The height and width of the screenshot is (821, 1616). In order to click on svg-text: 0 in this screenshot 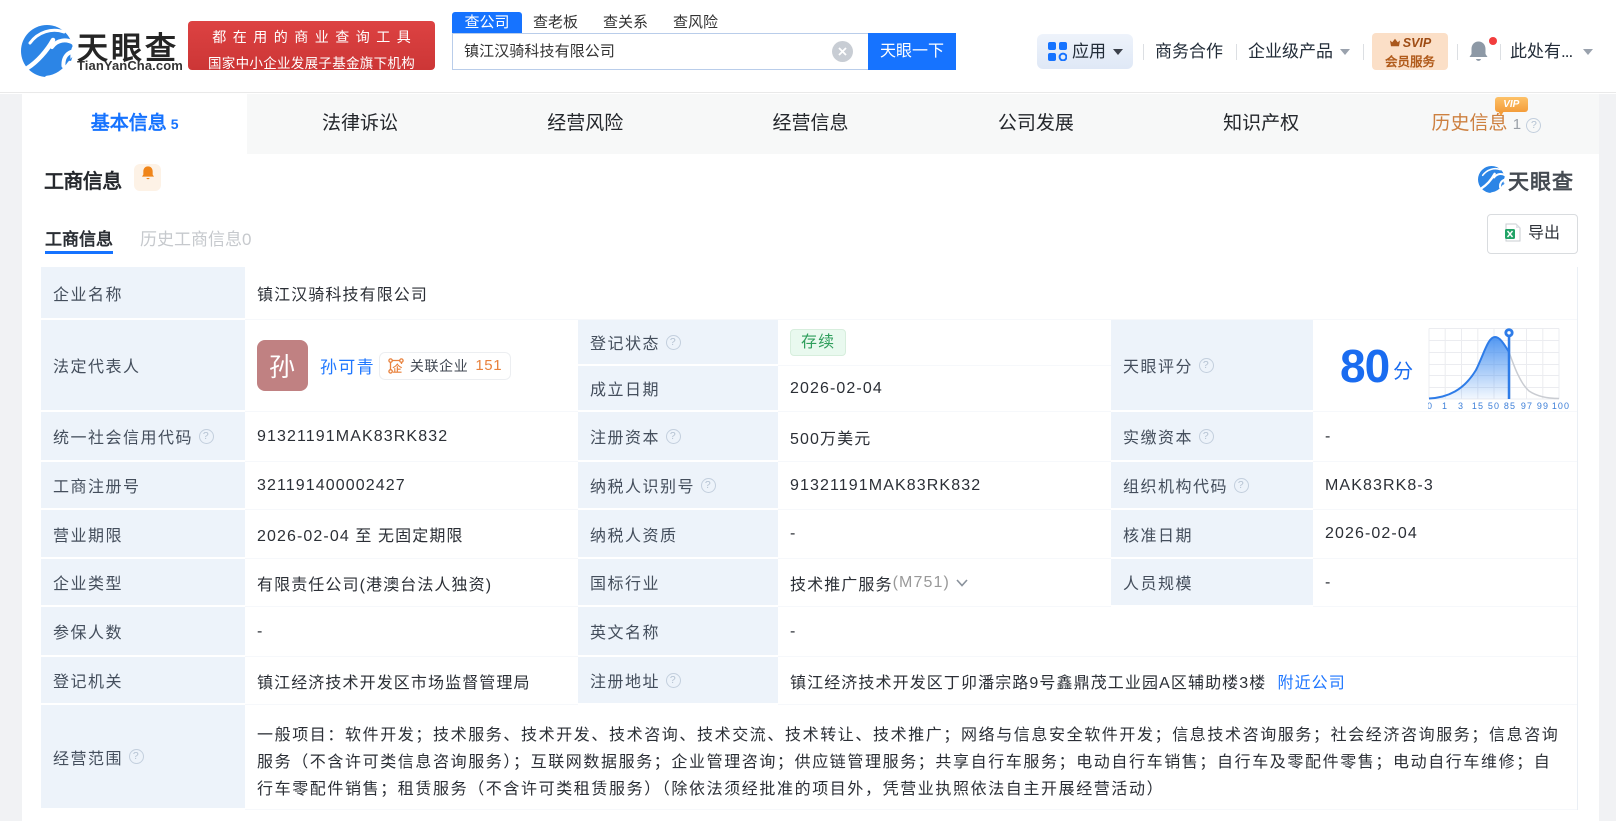, I will do `click(1430, 405)`.